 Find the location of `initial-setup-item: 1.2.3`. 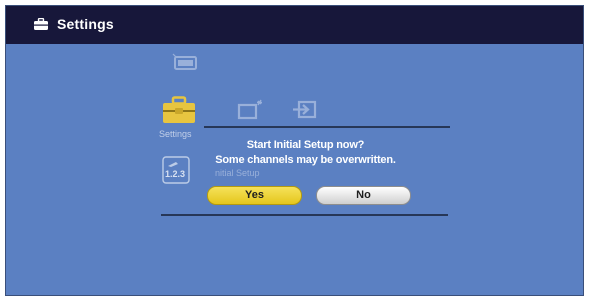

initial-setup-item: 1.2.3 is located at coordinates (176, 170).